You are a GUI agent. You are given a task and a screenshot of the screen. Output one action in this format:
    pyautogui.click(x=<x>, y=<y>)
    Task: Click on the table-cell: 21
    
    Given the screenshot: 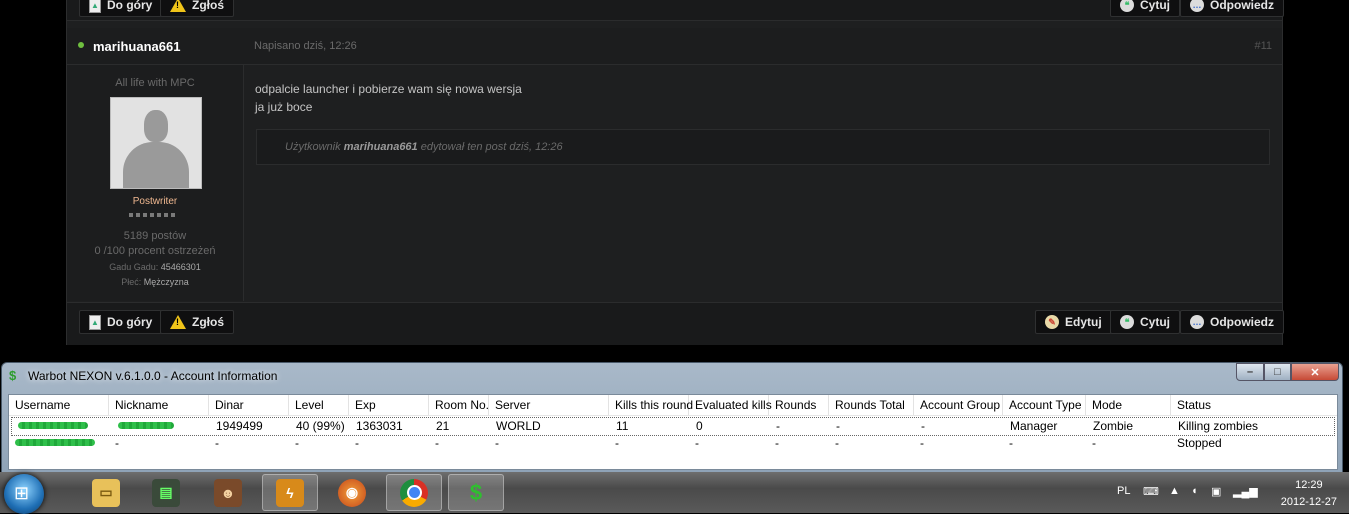 What is the action you would take?
    pyautogui.click(x=443, y=426)
    